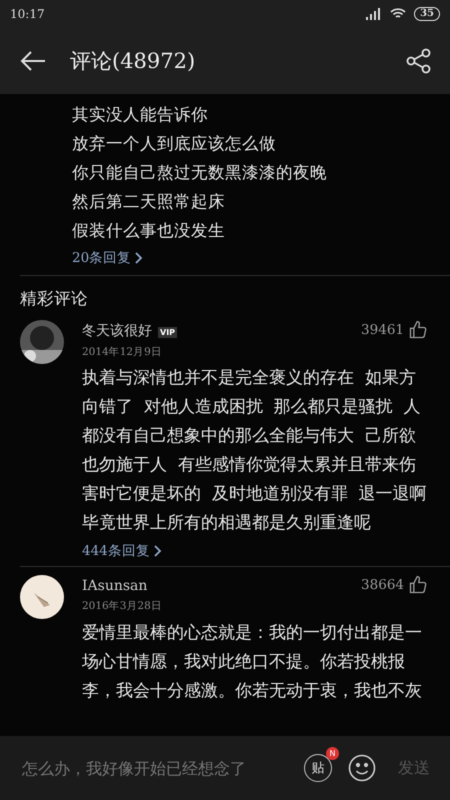 The height and width of the screenshot is (800, 450). What do you see at coordinates (174, 144) in the screenshot?
I see `comment-line: 放弃一个人到底应该怎么做` at bounding box center [174, 144].